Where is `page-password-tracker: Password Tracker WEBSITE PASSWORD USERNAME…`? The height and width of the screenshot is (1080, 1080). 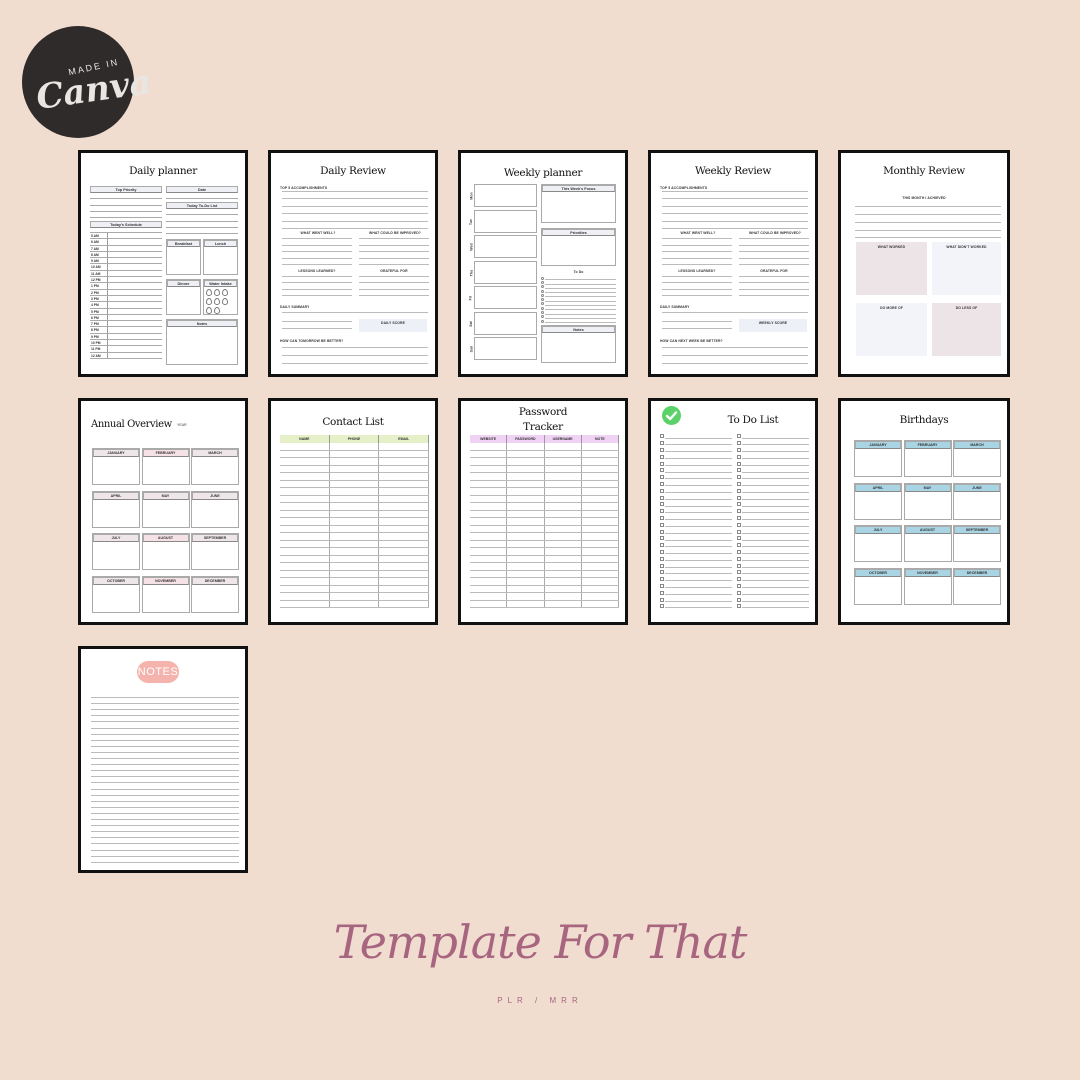
page-password-tracker: Password Tracker WEBSITE PASSWORD USERNAME… is located at coordinates (543, 511).